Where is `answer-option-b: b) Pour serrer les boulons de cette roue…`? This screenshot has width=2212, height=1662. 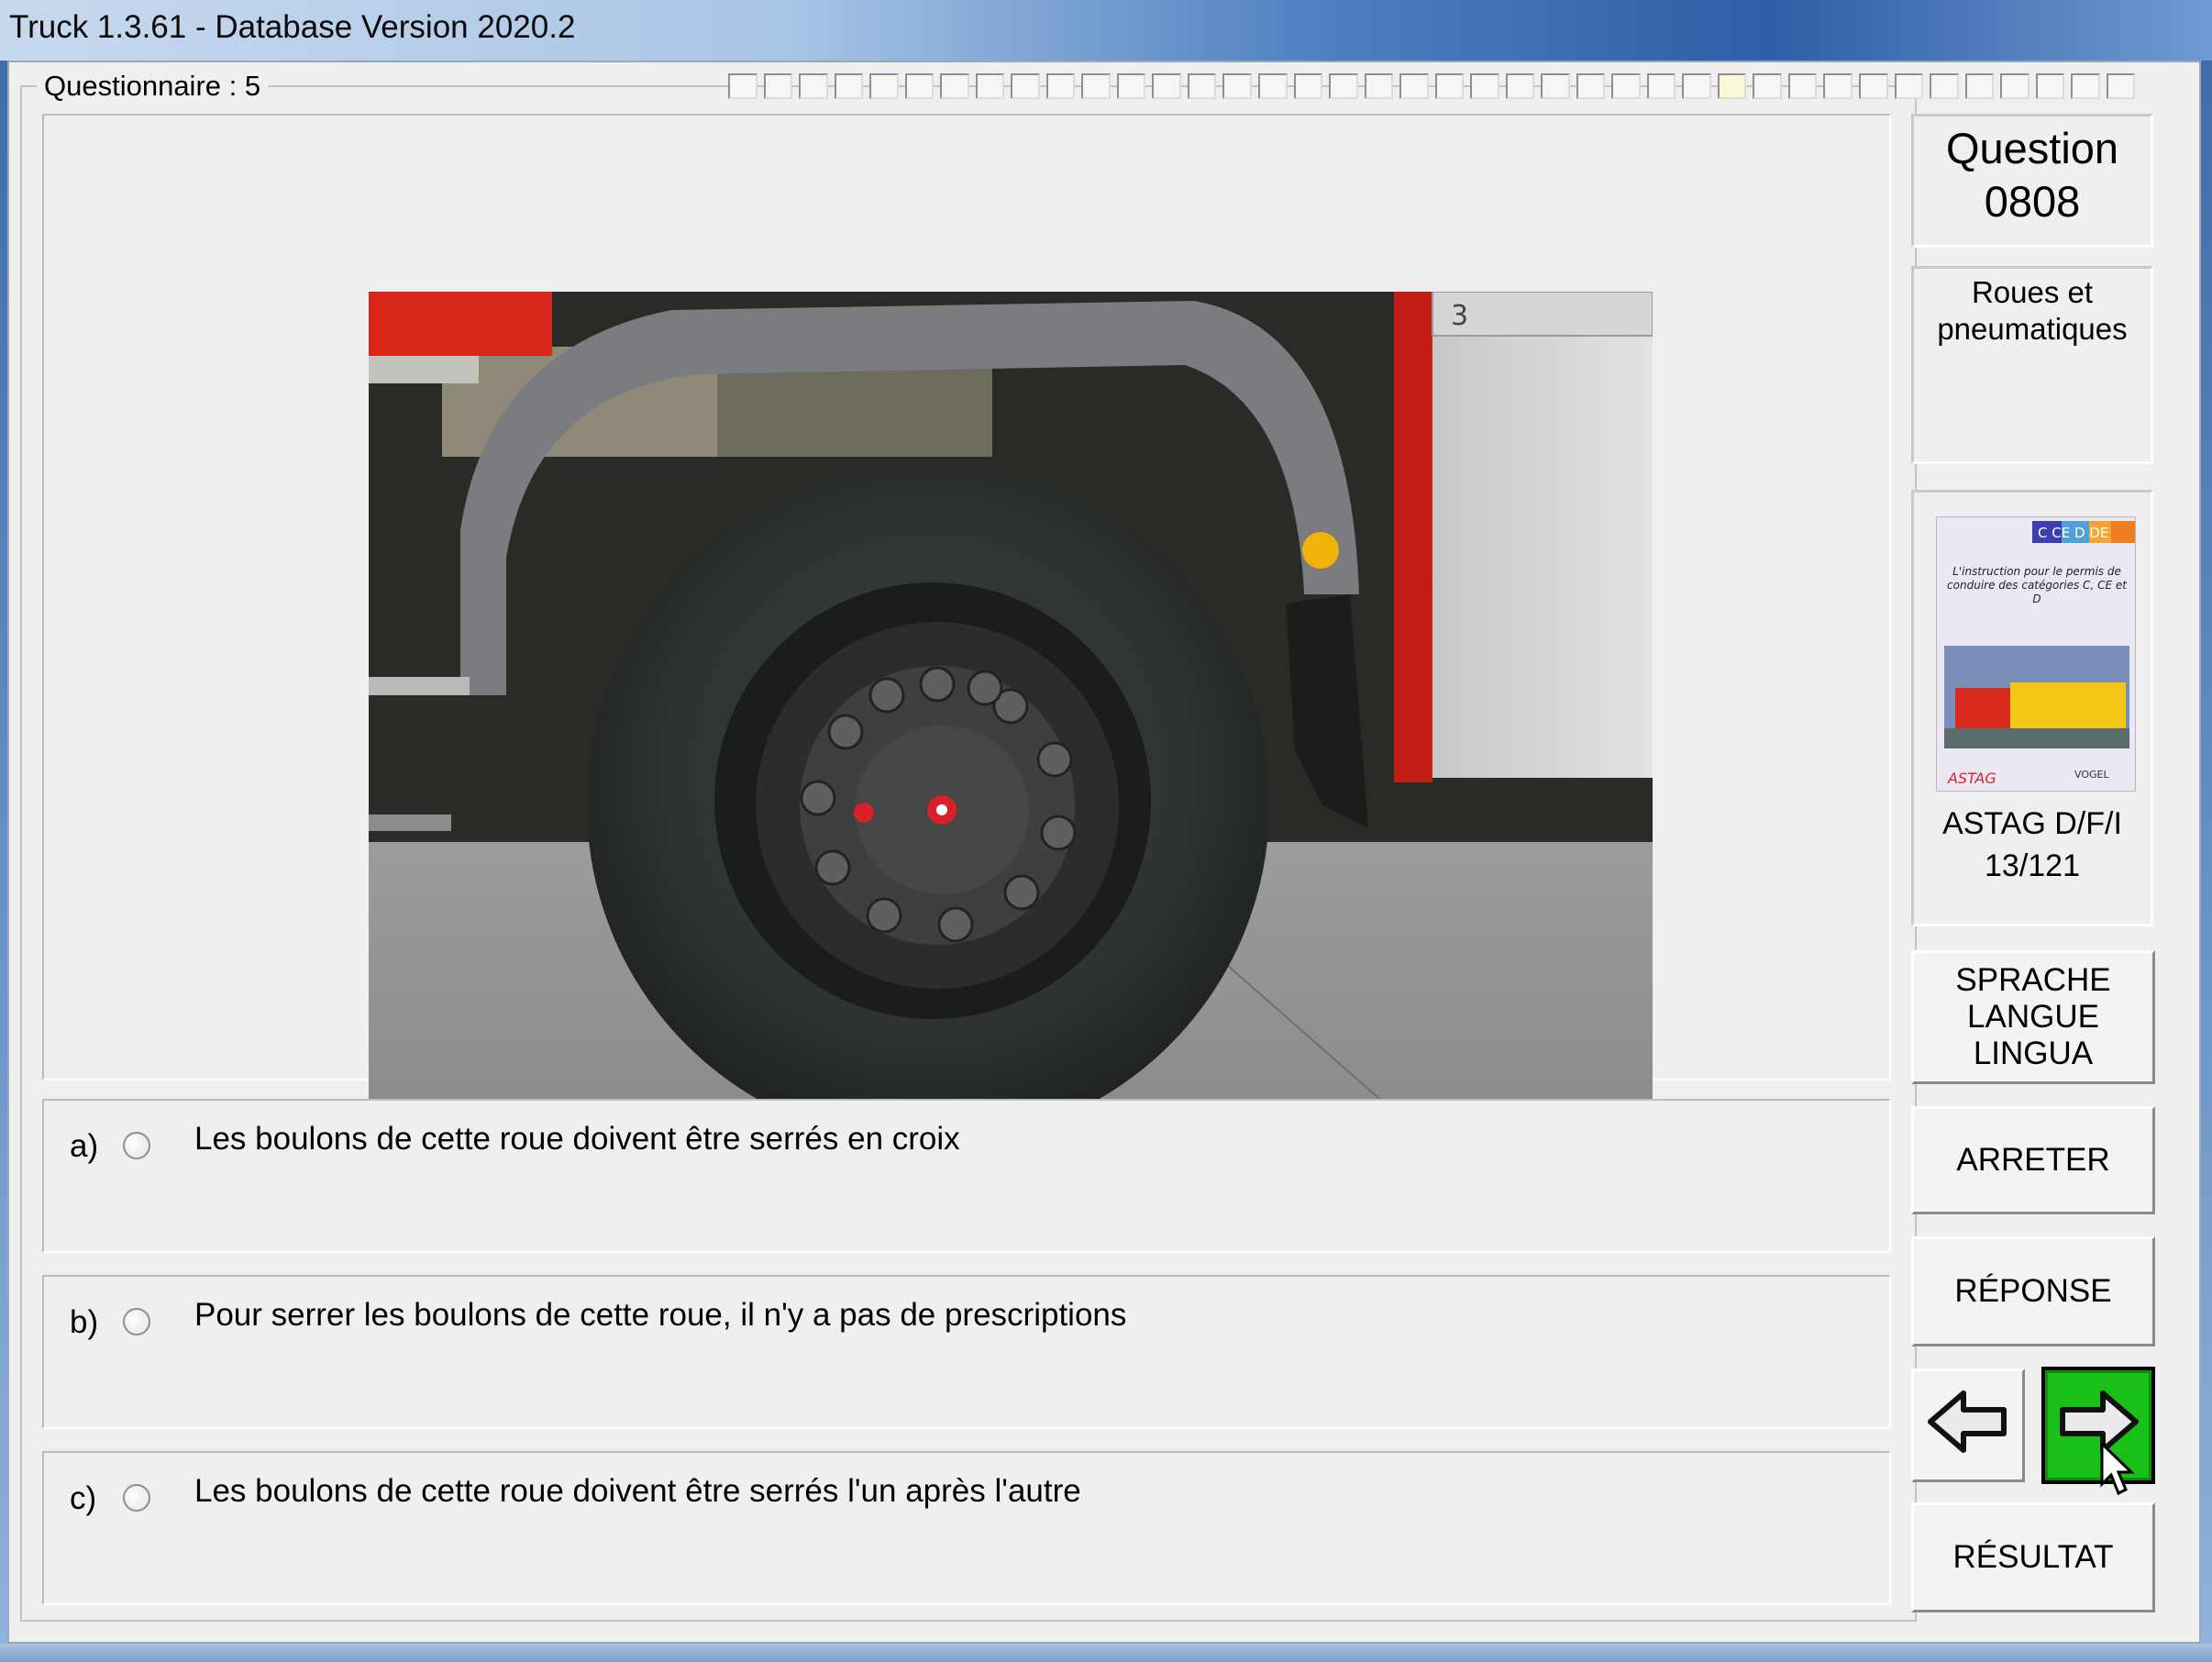 answer-option-b: b) Pour serrer les boulons de cette roue… is located at coordinates (966, 1352).